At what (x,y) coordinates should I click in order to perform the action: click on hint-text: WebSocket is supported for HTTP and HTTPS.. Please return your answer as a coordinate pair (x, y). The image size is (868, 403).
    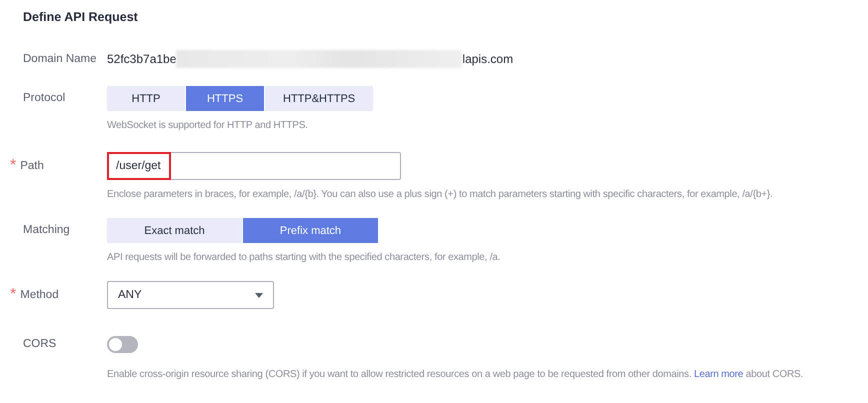
    Looking at the image, I should click on (207, 125).